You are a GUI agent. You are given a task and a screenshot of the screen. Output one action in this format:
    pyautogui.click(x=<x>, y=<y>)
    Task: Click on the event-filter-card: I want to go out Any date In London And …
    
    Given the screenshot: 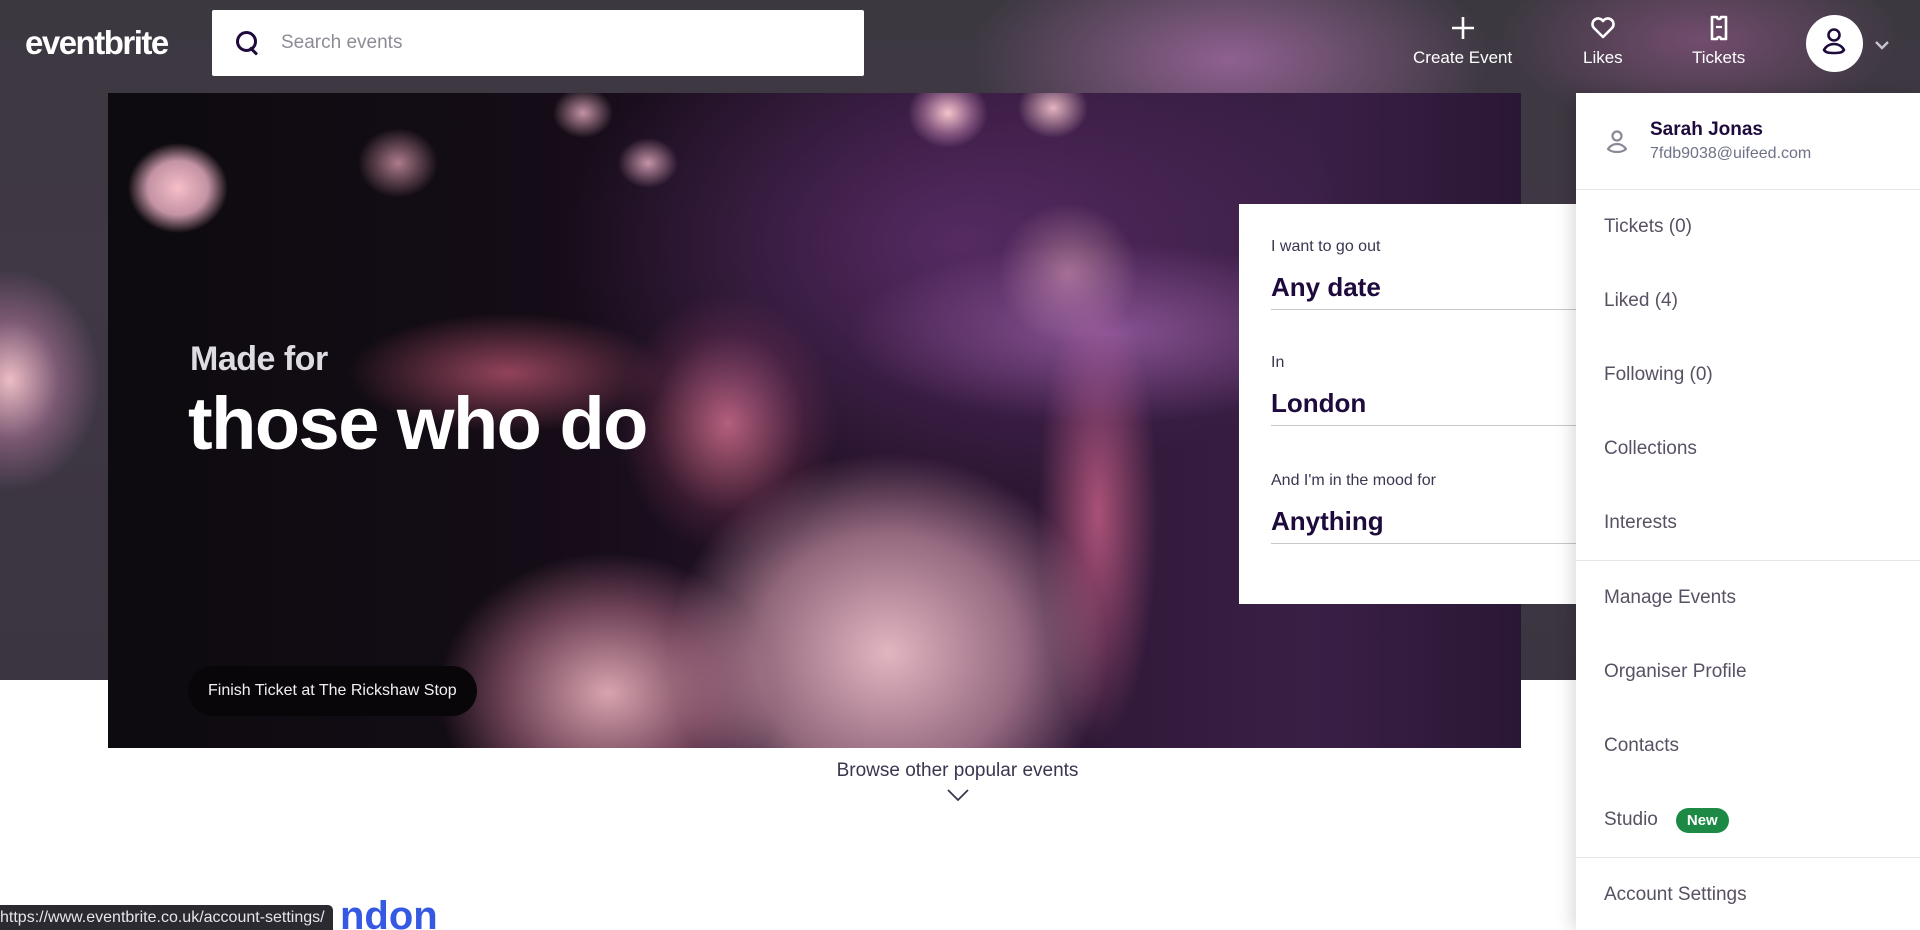 What is the action you would take?
    pyautogui.click(x=1411, y=404)
    